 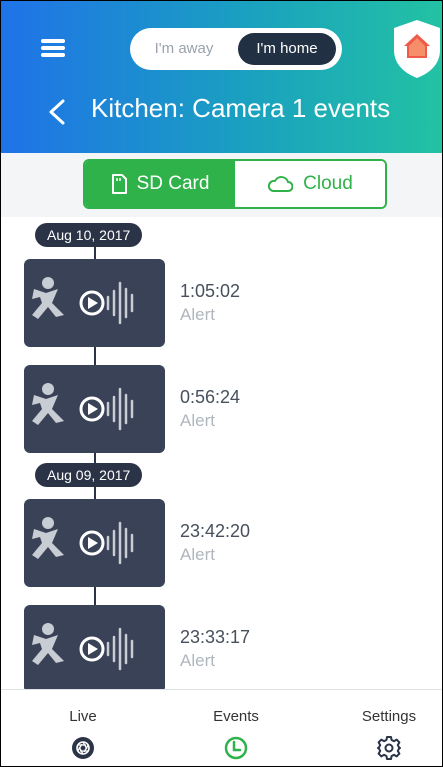 I want to click on bottom-nav: Live Events Settings, so click(x=221, y=727).